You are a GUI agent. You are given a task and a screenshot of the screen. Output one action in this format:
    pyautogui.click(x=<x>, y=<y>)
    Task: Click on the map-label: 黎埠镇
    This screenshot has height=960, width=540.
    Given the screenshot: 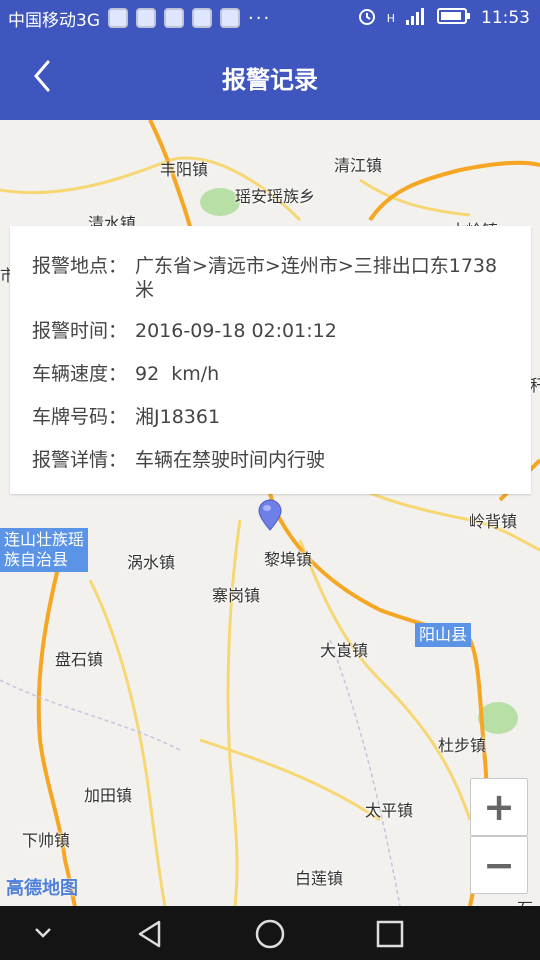 What is the action you would take?
    pyautogui.click(x=288, y=559)
    